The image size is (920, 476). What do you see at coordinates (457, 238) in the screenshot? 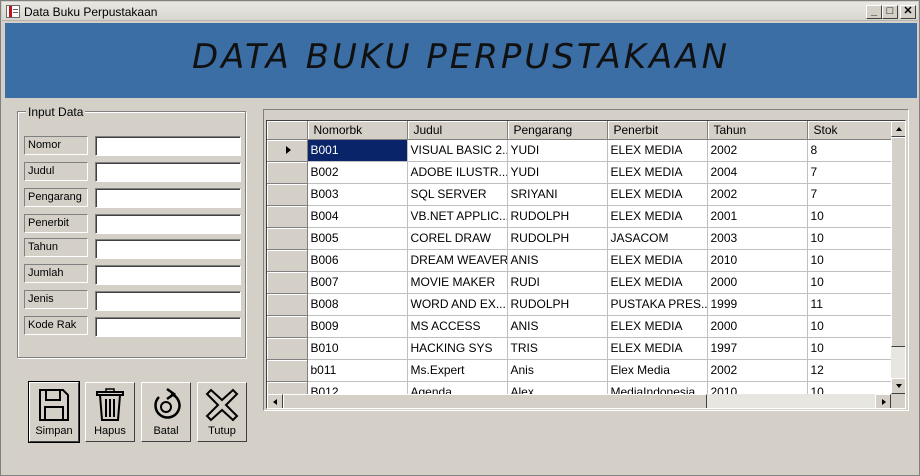
I see `table-cell: COREL DRAW` at bounding box center [457, 238].